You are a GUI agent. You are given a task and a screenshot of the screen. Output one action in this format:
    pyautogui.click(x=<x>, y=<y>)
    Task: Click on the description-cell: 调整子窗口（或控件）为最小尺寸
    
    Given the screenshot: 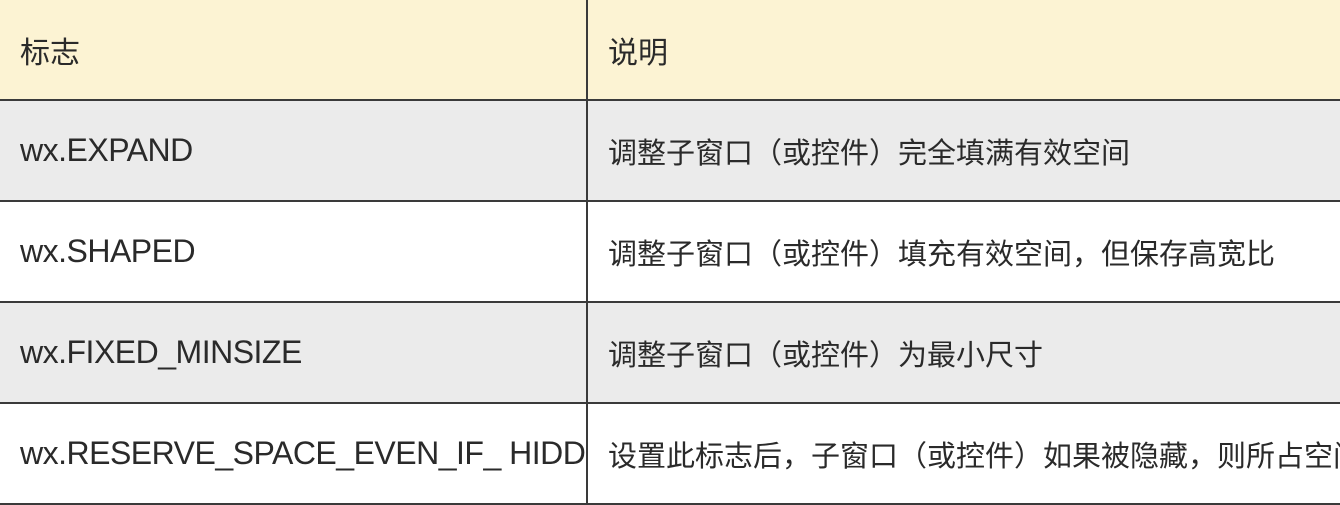 What is the action you would take?
    pyautogui.click(x=963, y=352)
    